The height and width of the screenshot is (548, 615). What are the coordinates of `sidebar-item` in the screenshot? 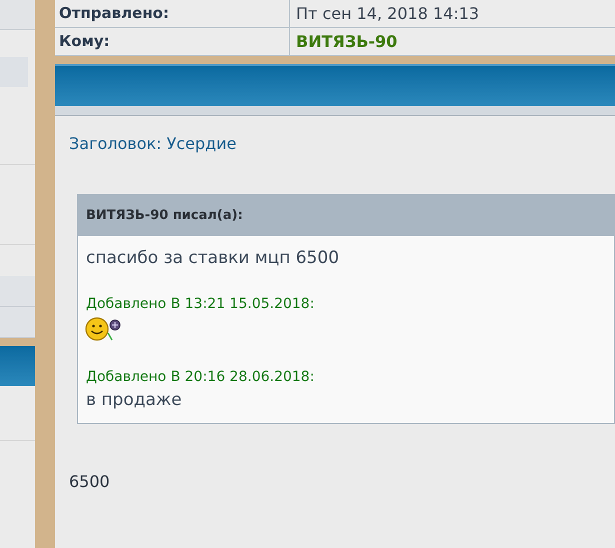 It's located at (17, 322).